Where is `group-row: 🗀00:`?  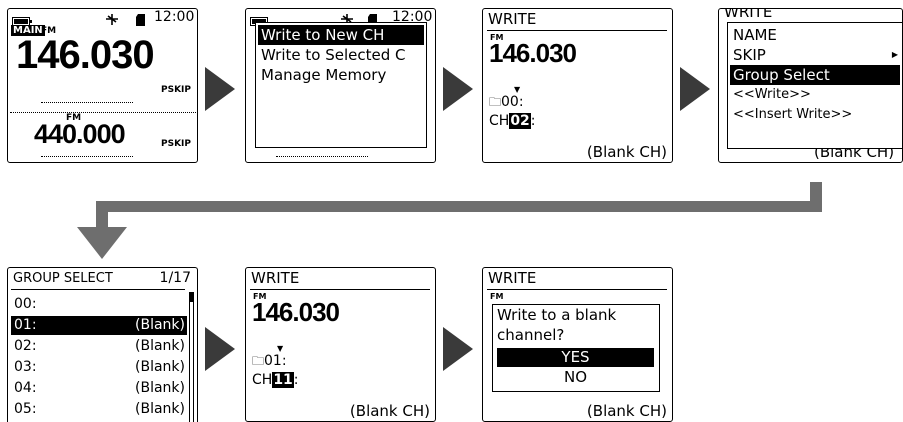
group-row: 🗀00: is located at coordinates (506, 103).